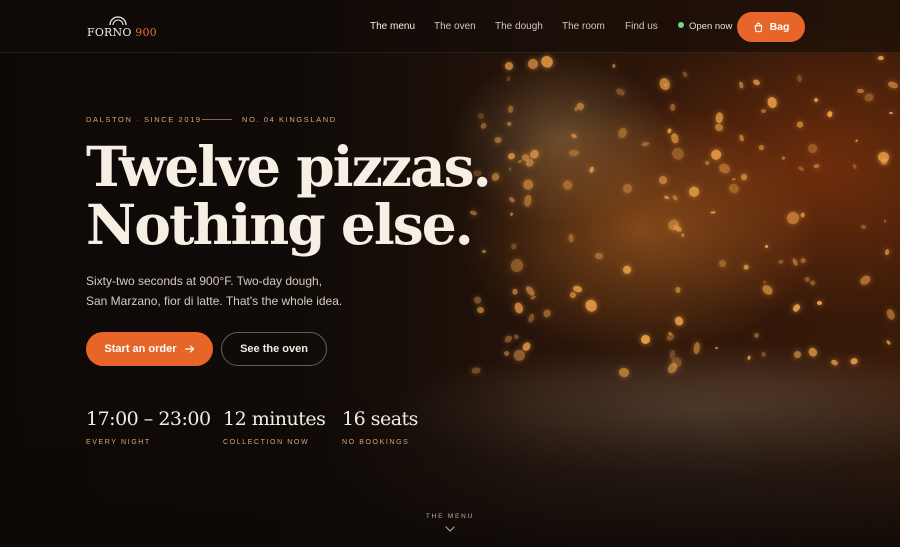  I want to click on start-order-button: Start an order, so click(149, 349).